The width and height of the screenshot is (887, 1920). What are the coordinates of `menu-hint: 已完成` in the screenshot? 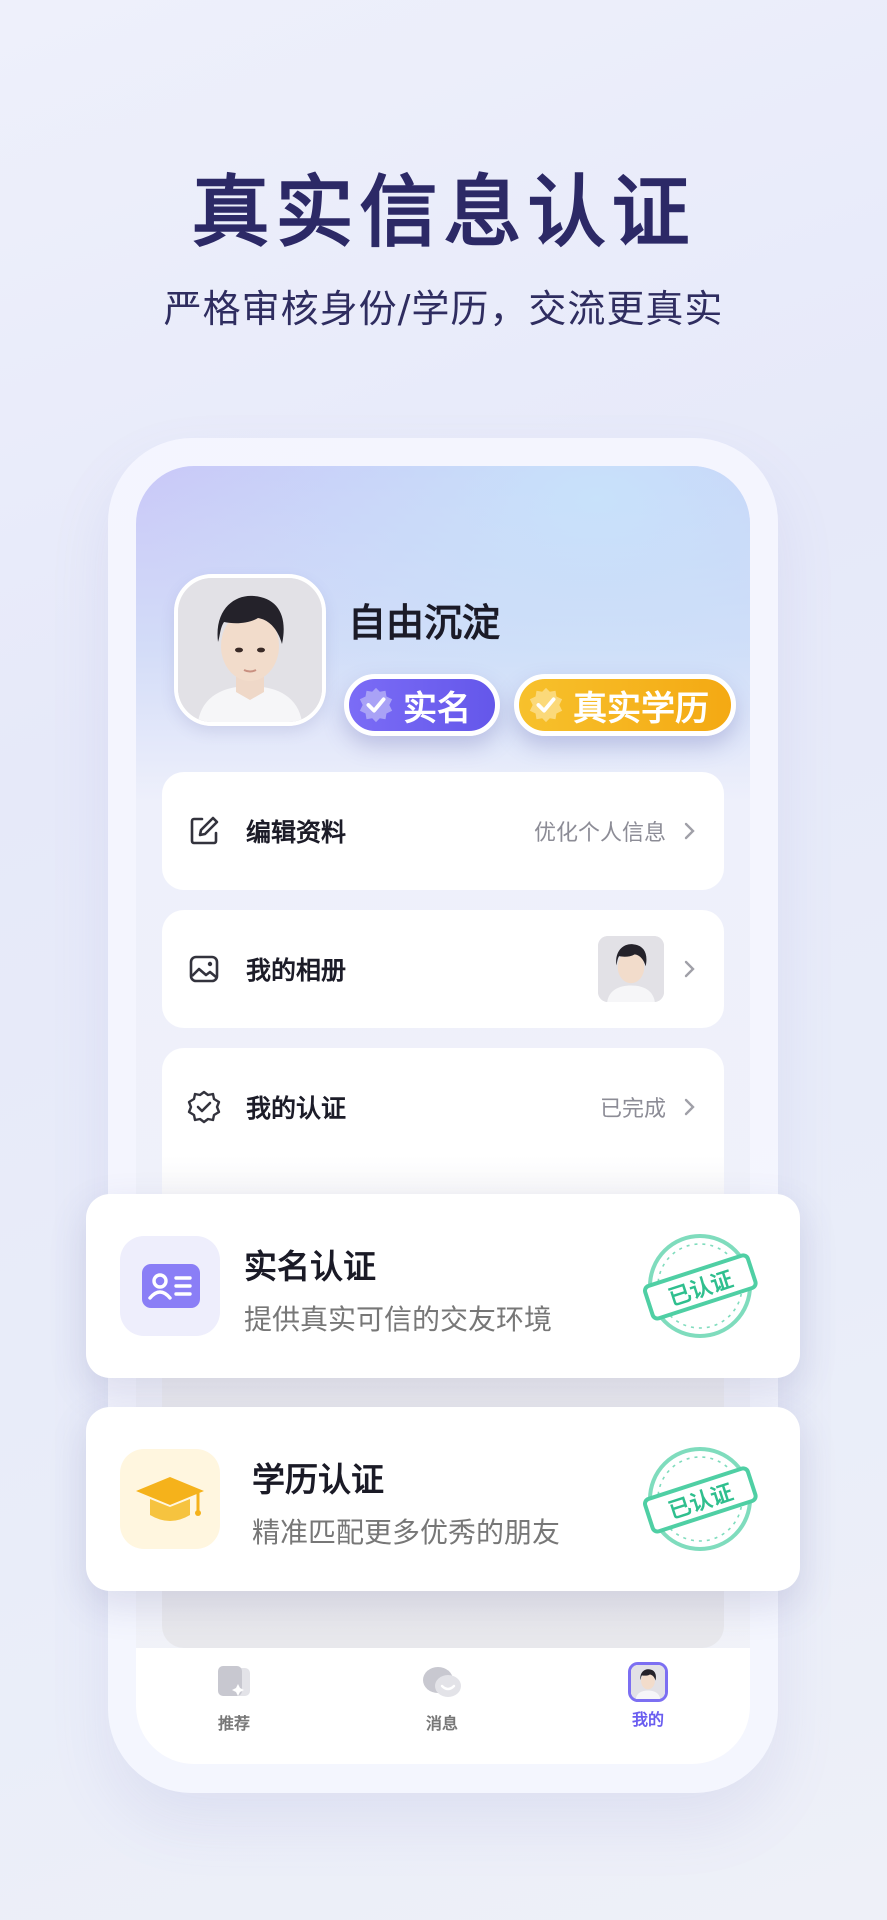 It's located at (632, 1109).